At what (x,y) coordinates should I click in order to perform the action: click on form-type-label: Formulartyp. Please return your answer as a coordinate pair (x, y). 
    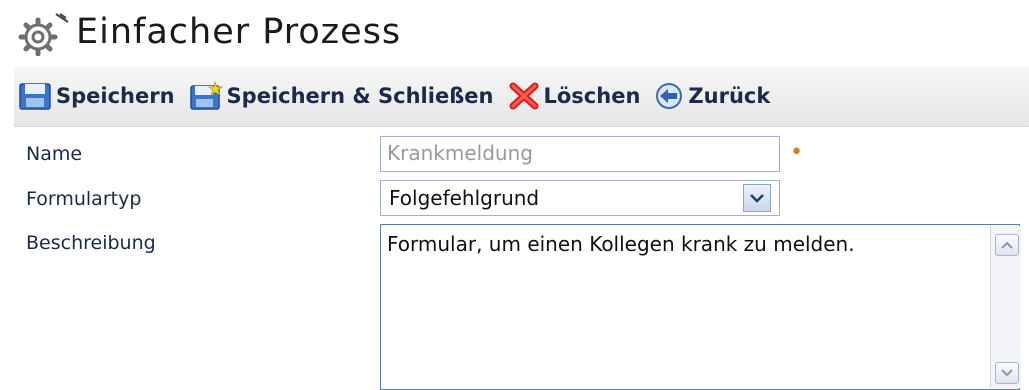
    Looking at the image, I should click on (84, 199).